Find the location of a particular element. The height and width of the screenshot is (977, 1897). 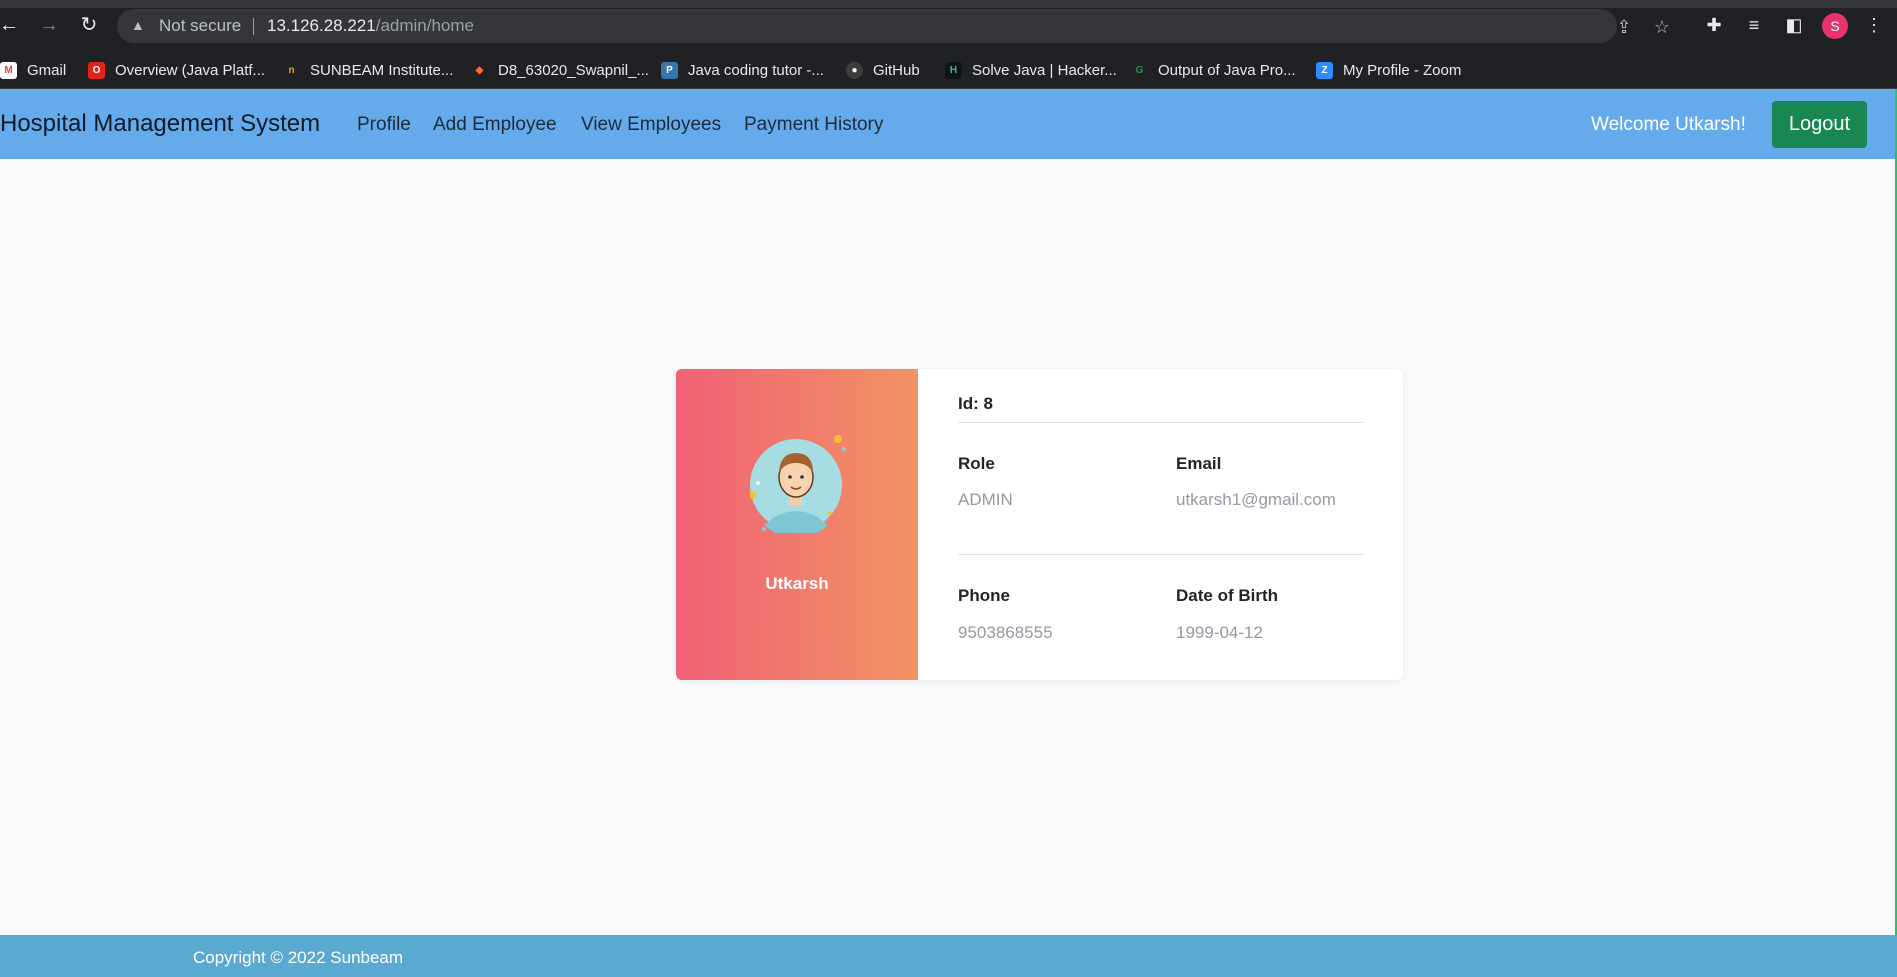

url-text: 13.126.28.221/admin/home is located at coordinates (370, 26).